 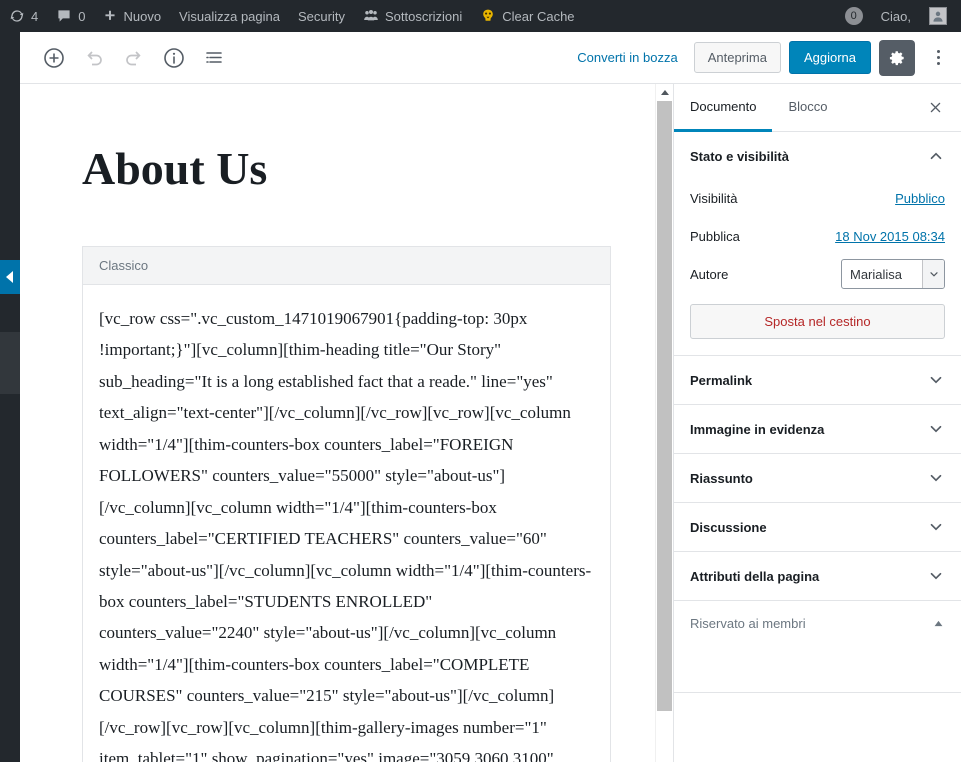 I want to click on subscriptions-label: Sottoscrizioni, so click(x=423, y=16).